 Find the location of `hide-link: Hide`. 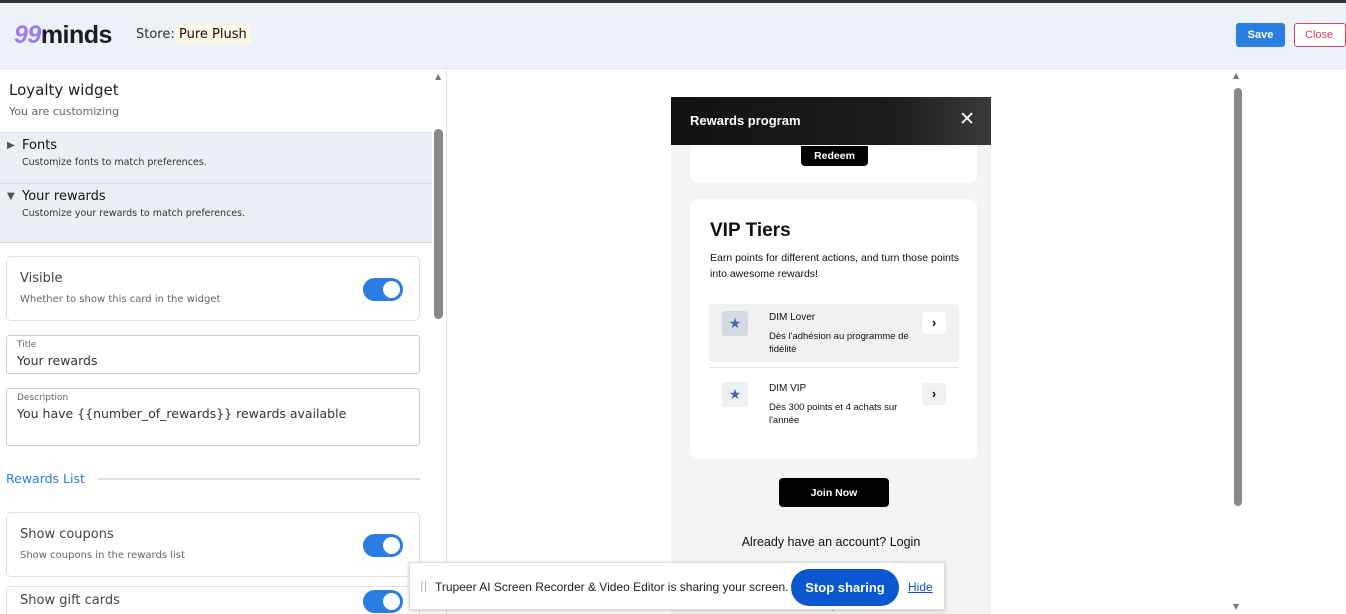

hide-link: Hide is located at coordinates (920, 587).